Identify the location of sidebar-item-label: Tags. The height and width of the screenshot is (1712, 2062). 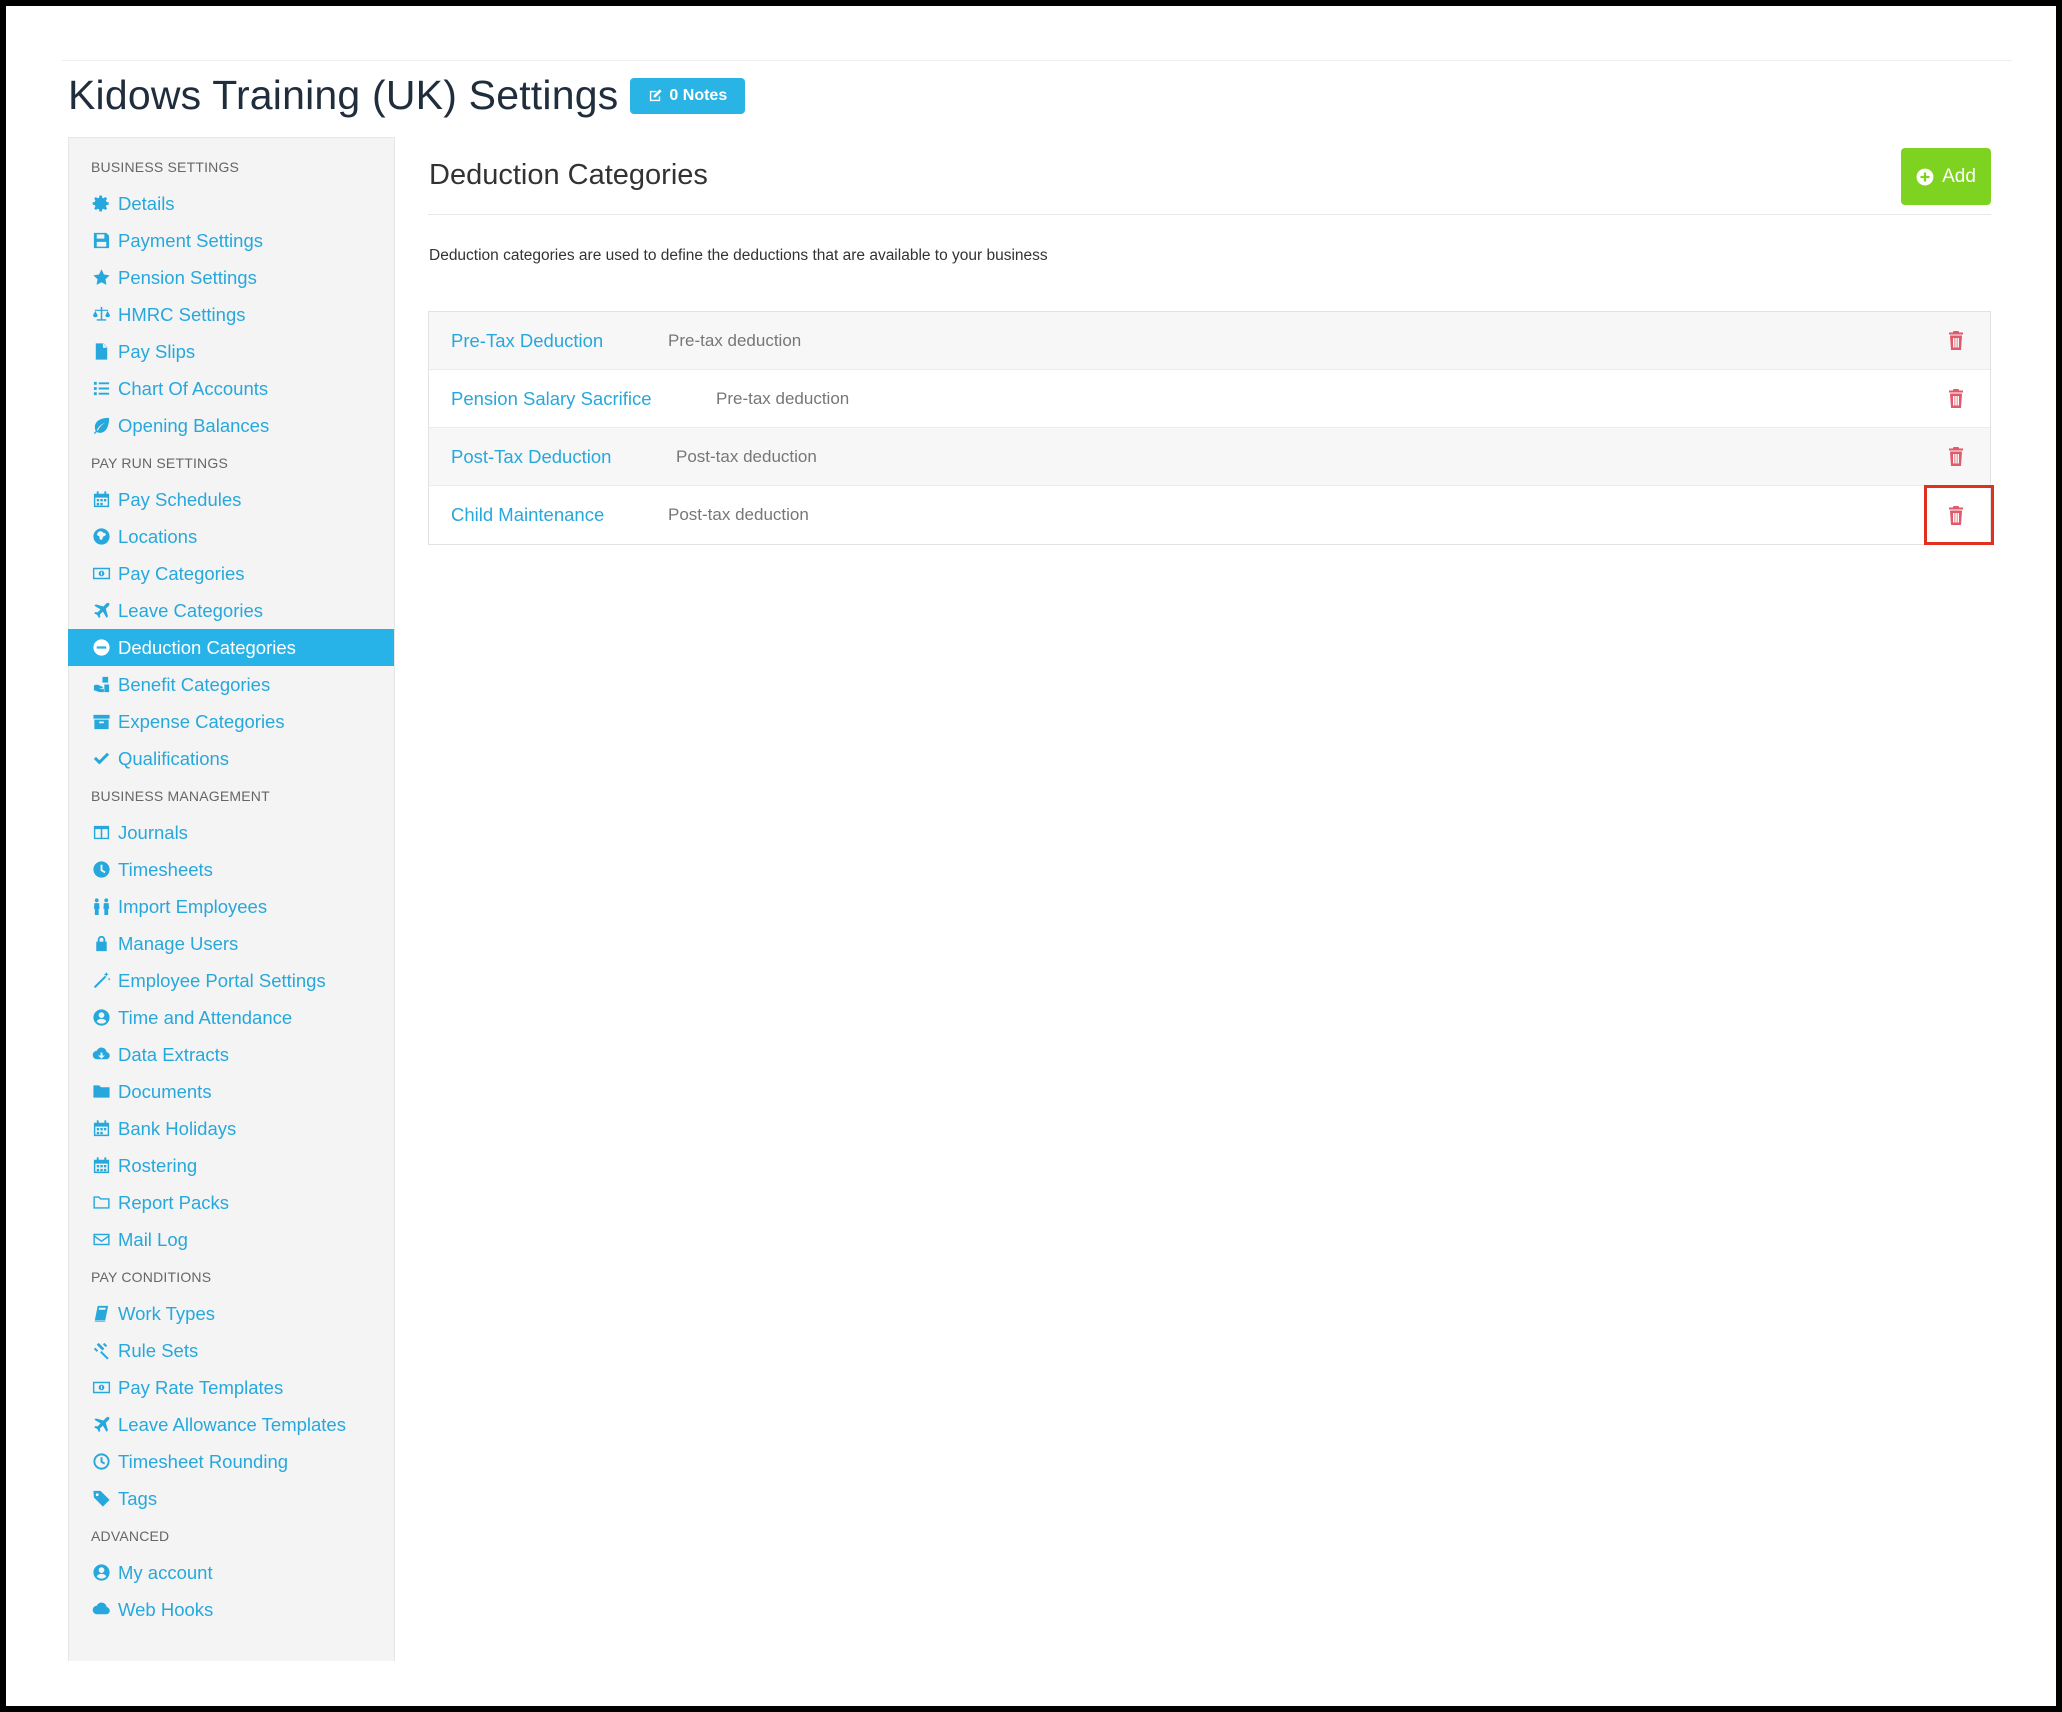
(138, 1498).